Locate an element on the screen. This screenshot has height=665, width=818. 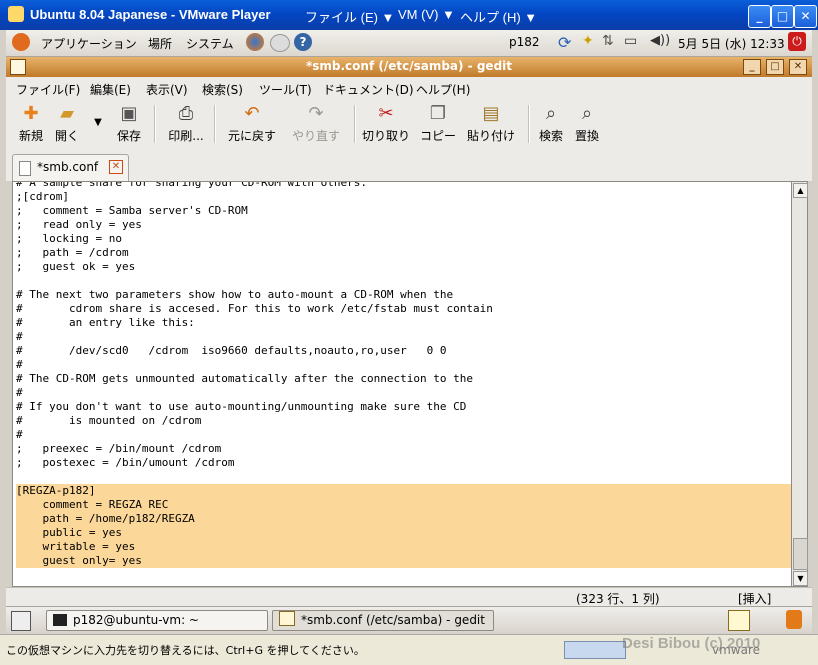
power-icon: ⏻ is located at coordinates (797, 41).